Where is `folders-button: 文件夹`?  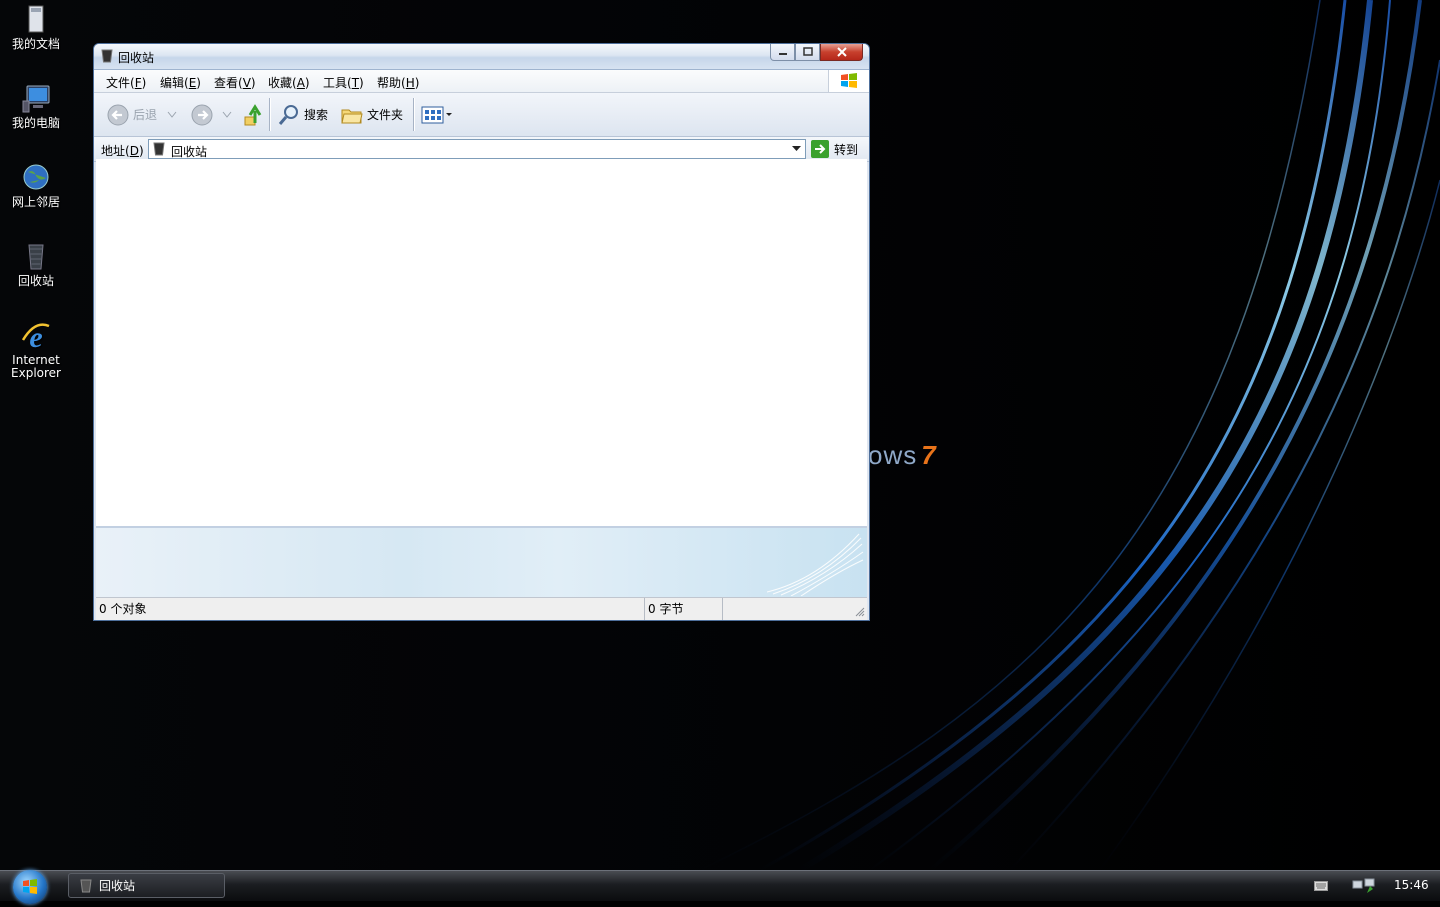 folders-button: 文件夹 is located at coordinates (371, 114).